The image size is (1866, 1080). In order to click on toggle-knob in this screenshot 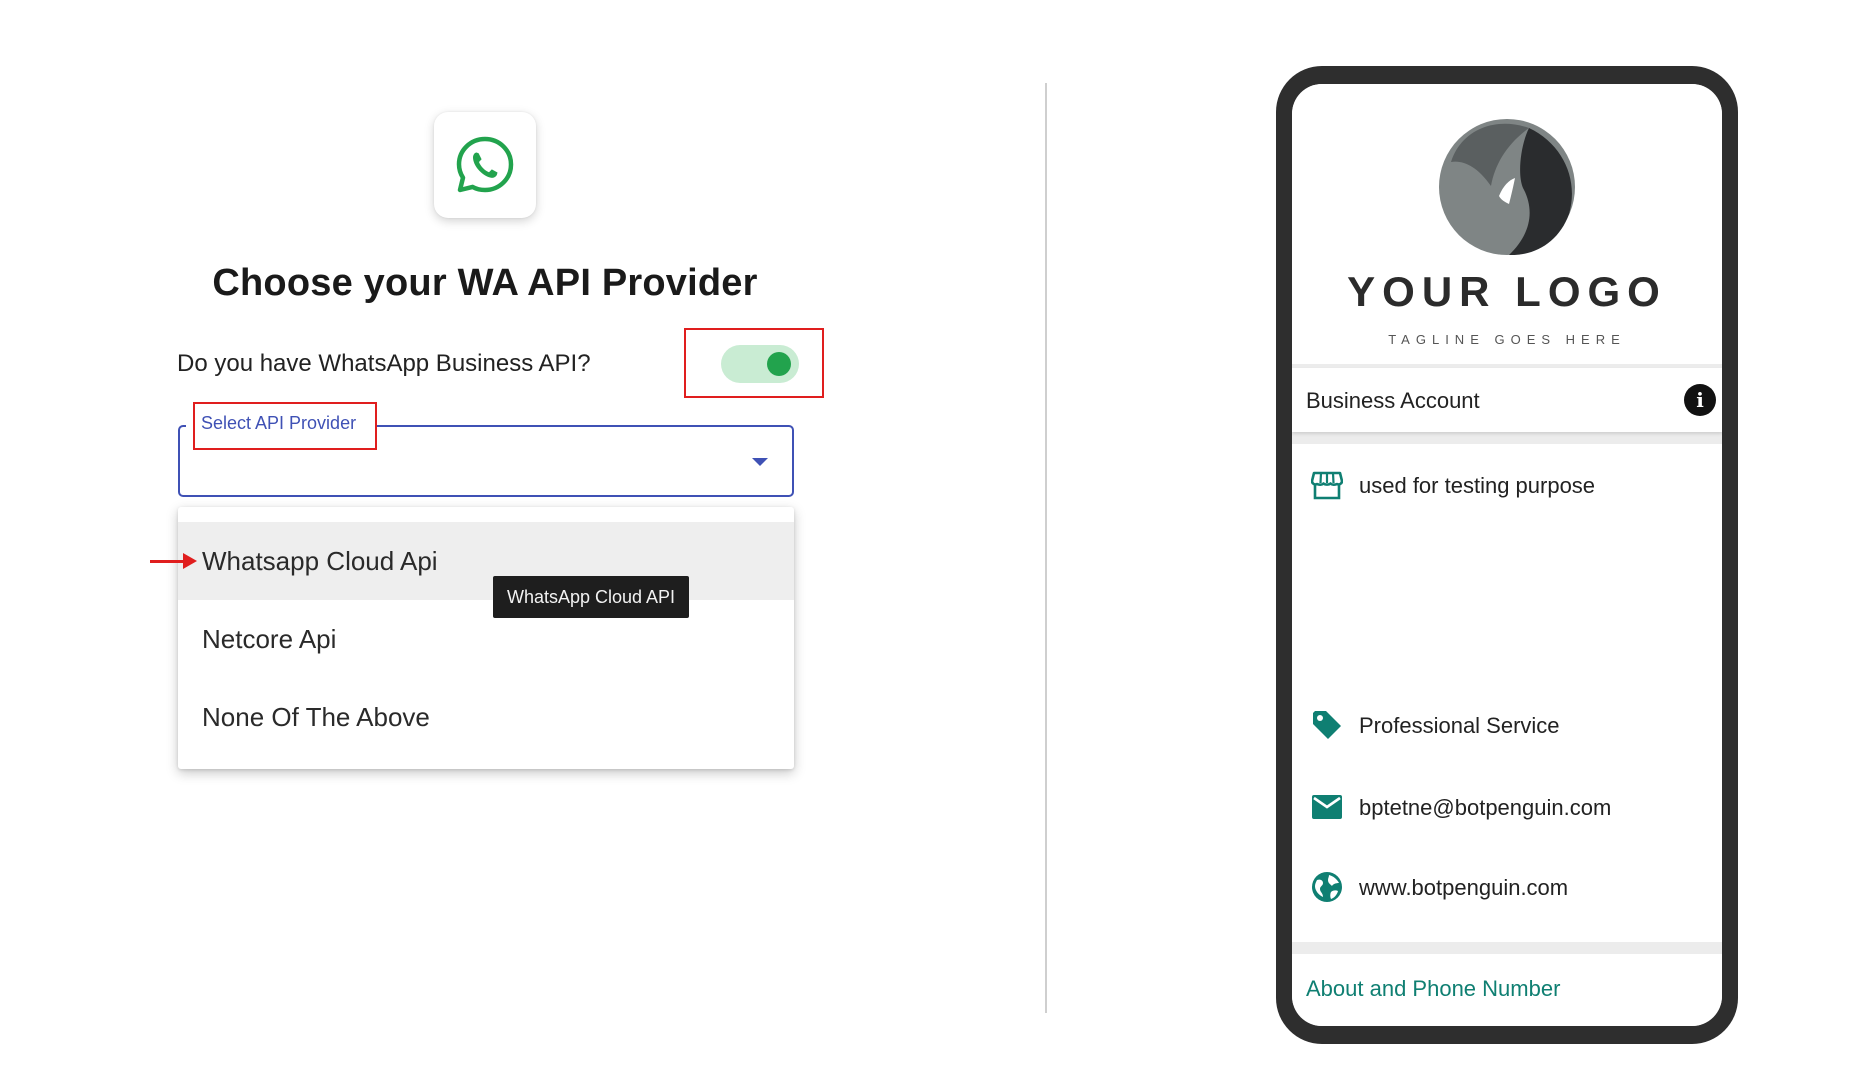, I will do `click(779, 364)`.